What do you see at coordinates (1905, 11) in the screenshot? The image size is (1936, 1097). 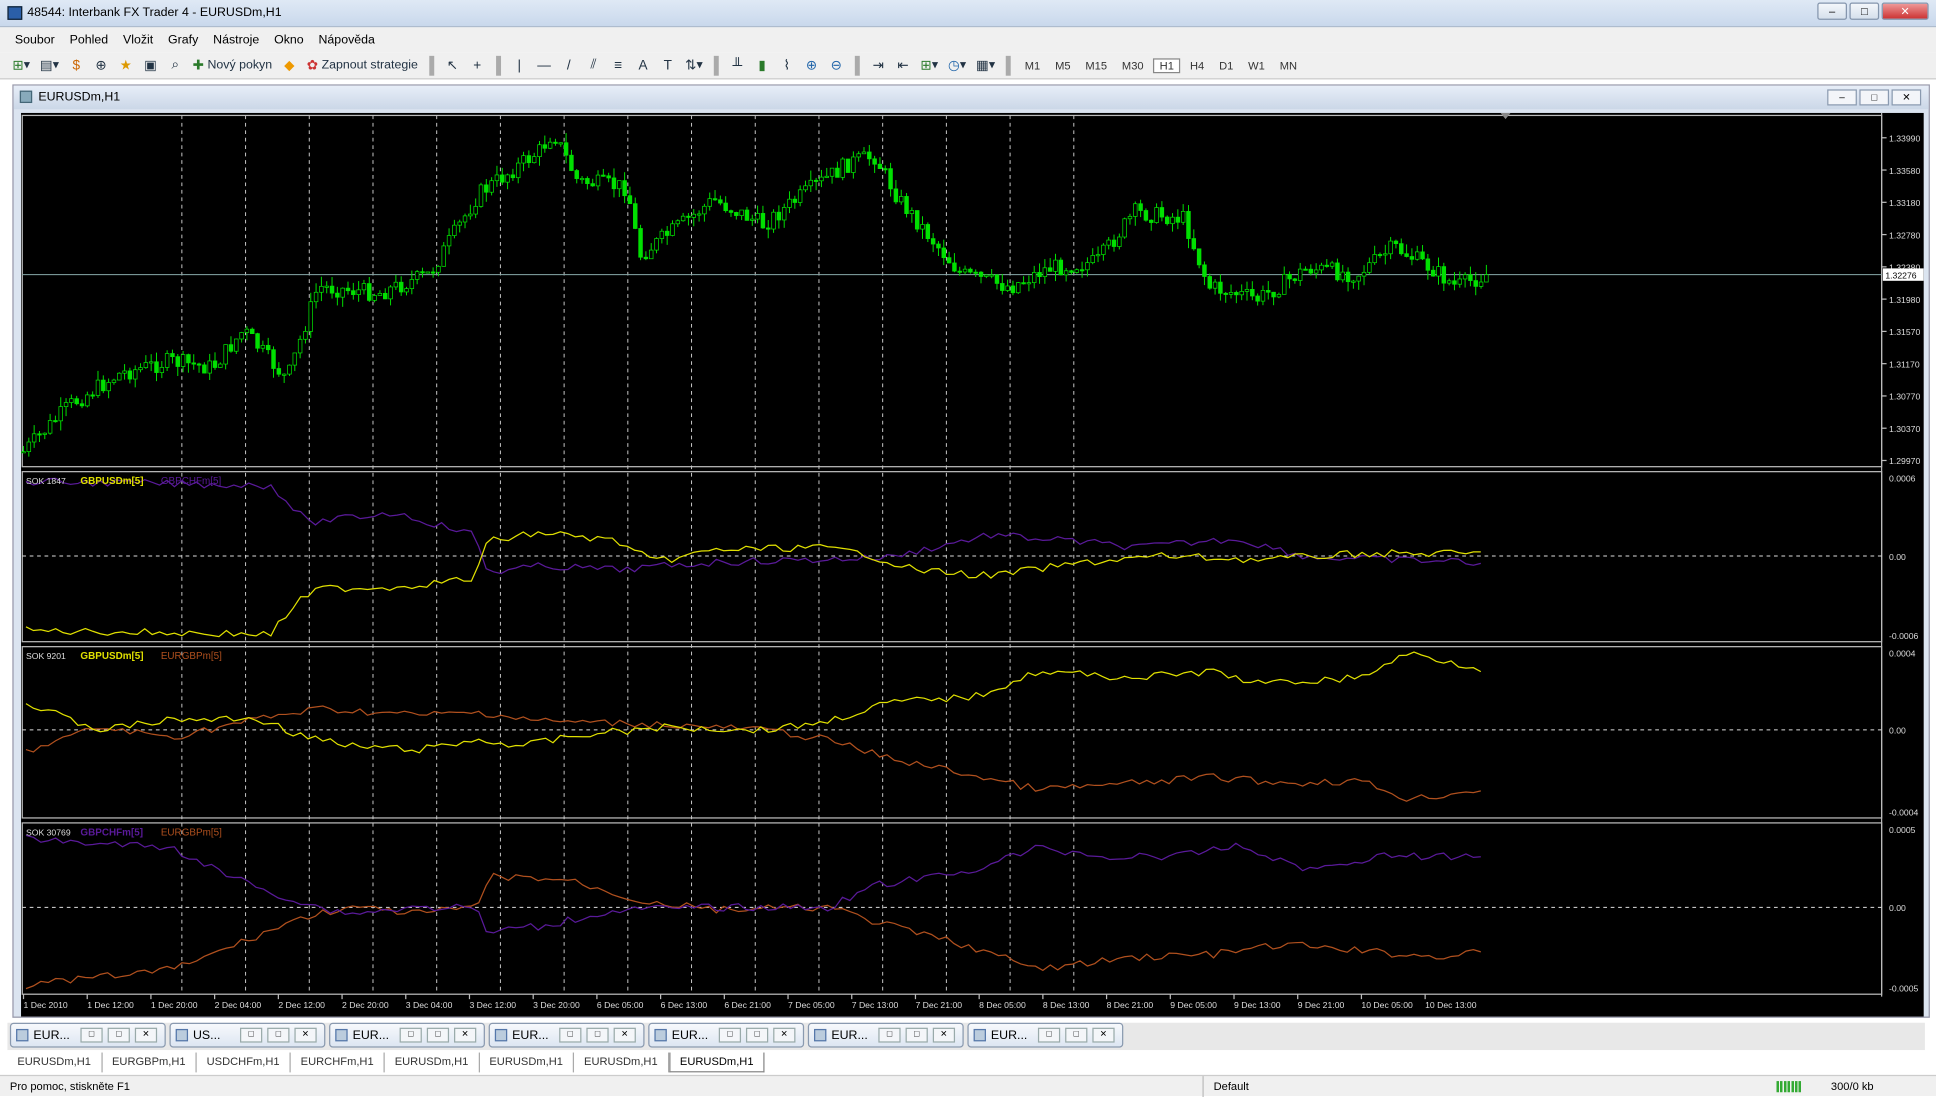 I see `close-button: ✕` at bounding box center [1905, 11].